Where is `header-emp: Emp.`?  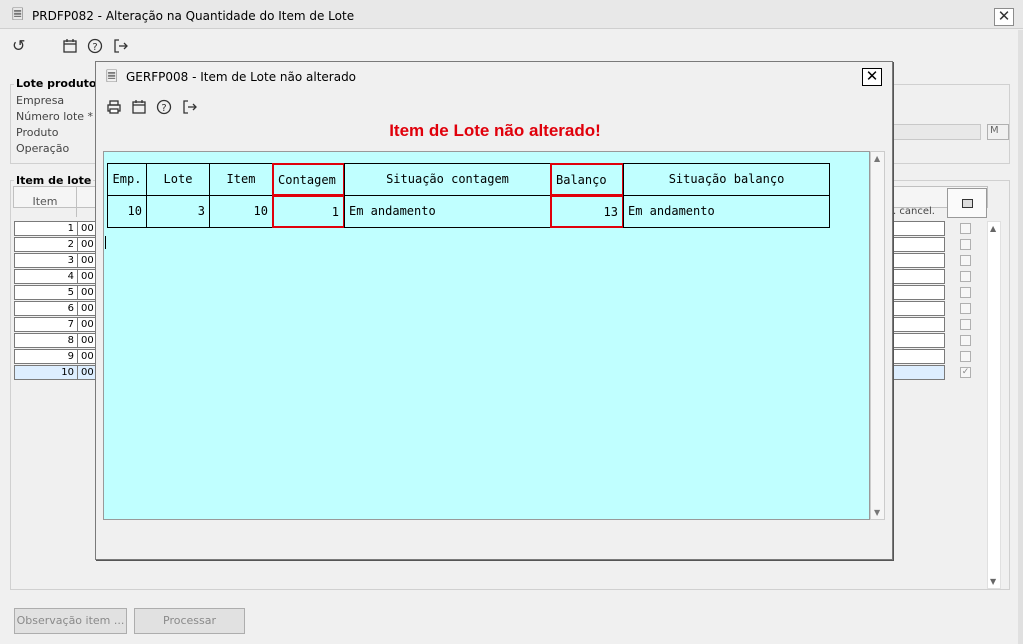 header-emp: Emp. is located at coordinates (127, 179).